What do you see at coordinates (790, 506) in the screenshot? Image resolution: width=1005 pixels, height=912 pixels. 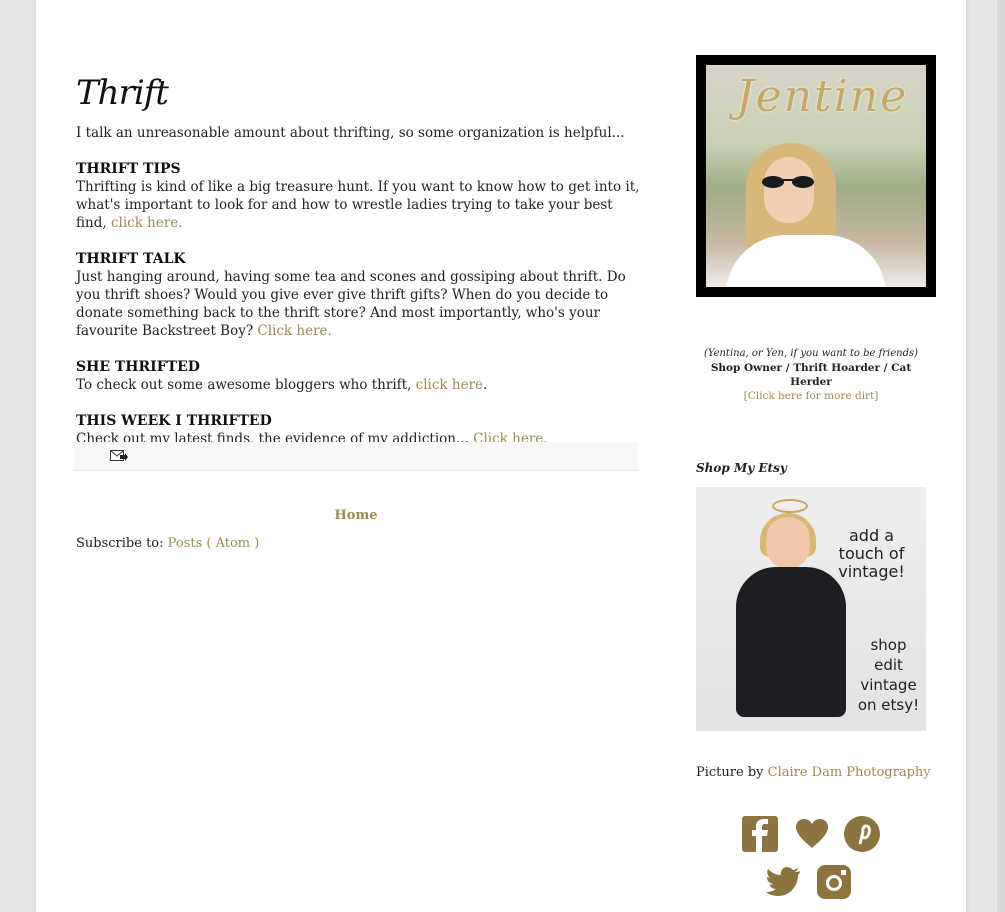 I see `halo-shape` at bounding box center [790, 506].